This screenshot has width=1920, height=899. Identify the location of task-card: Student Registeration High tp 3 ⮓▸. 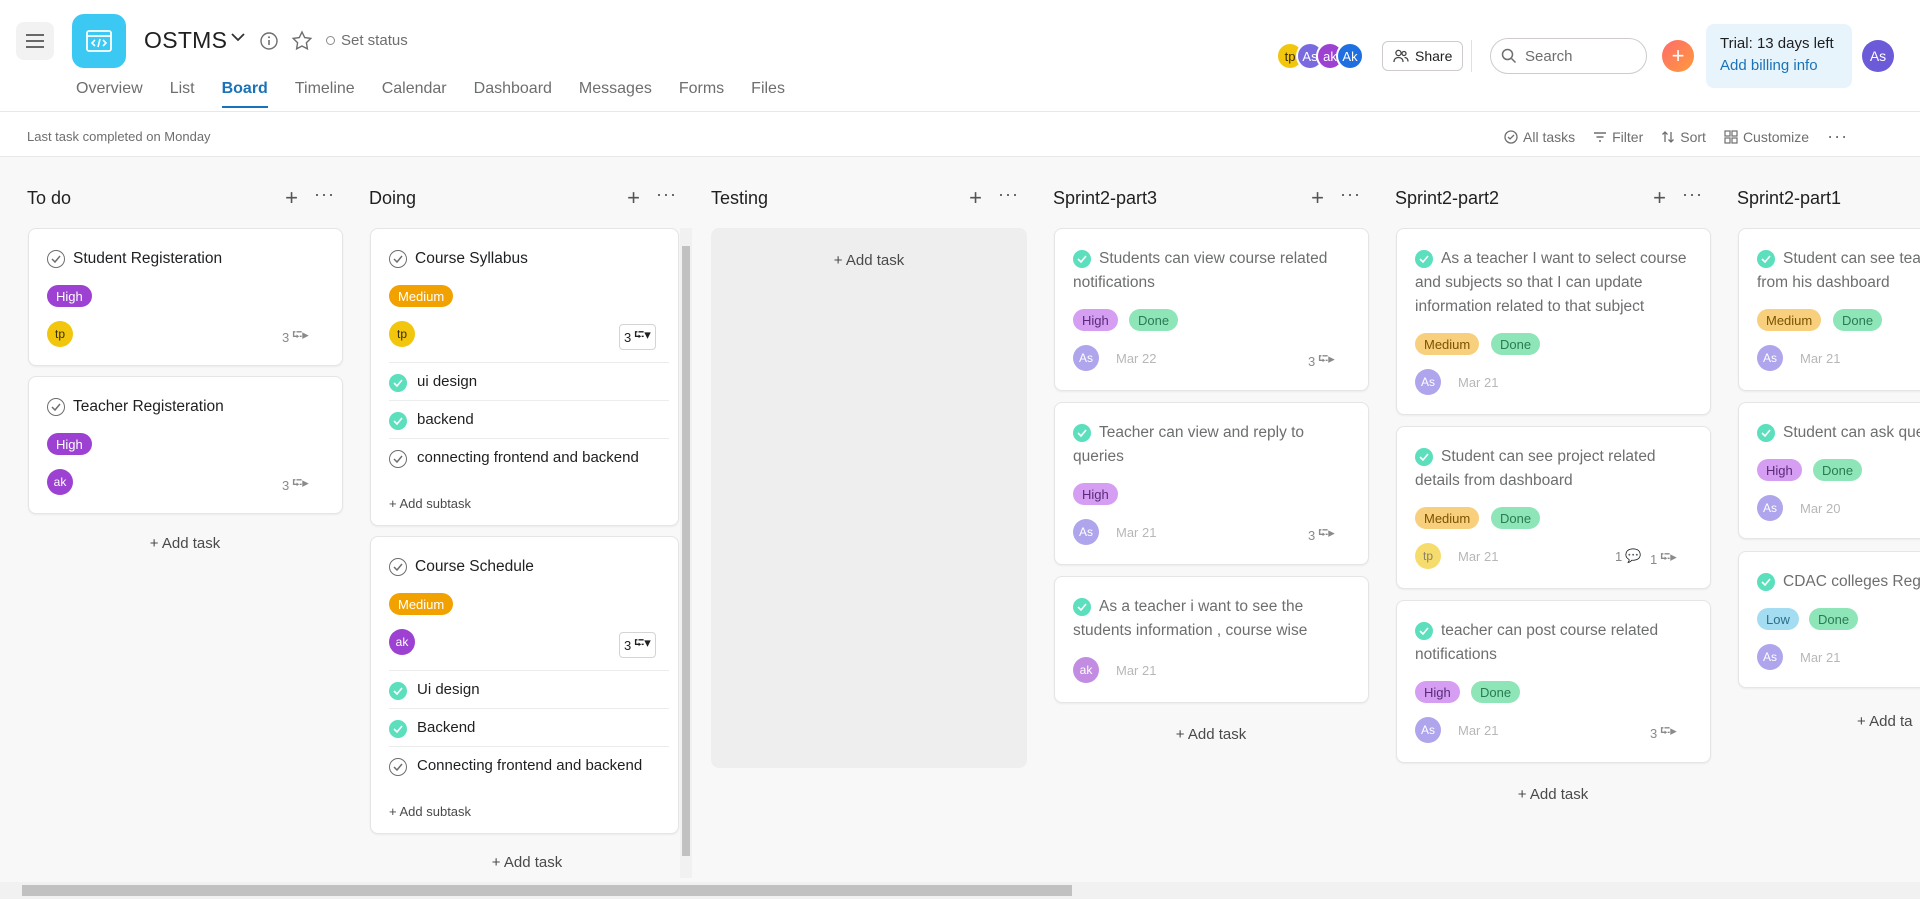
(185, 297).